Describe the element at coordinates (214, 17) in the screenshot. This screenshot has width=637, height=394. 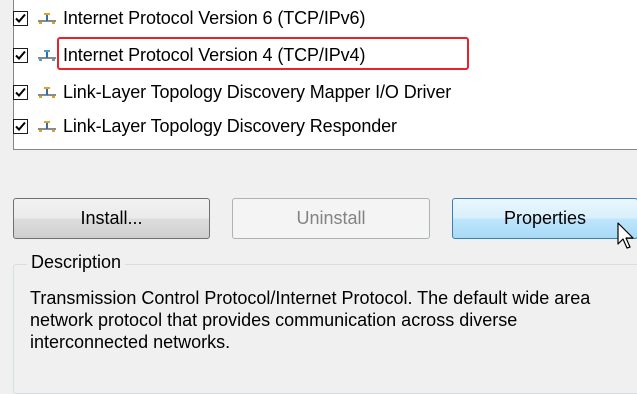
I see `list-item-label: Internet Protocol Version 6 (TCP/IPv6)` at that location.